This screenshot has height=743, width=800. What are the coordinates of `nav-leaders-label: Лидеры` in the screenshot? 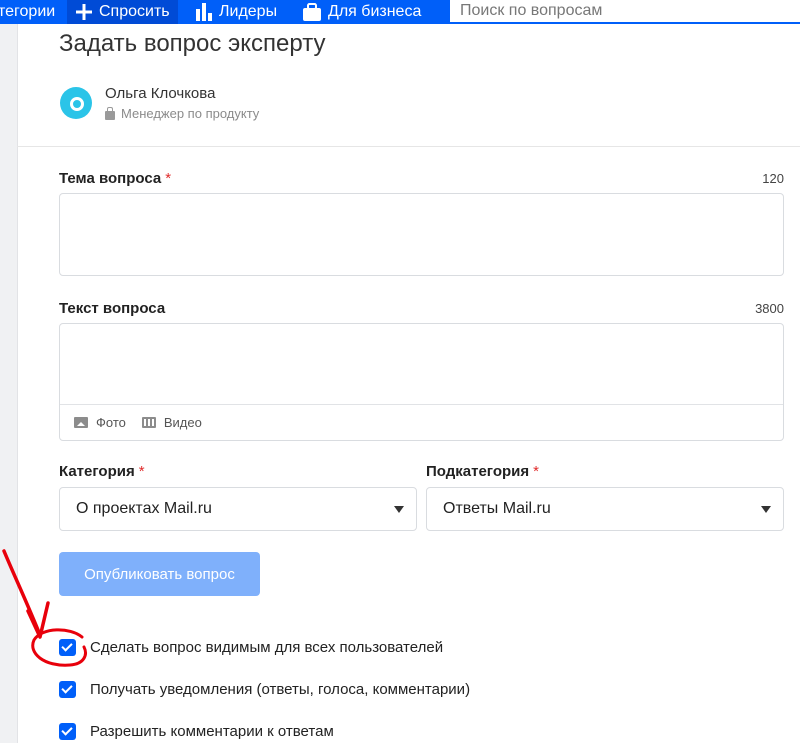 It's located at (248, 11).